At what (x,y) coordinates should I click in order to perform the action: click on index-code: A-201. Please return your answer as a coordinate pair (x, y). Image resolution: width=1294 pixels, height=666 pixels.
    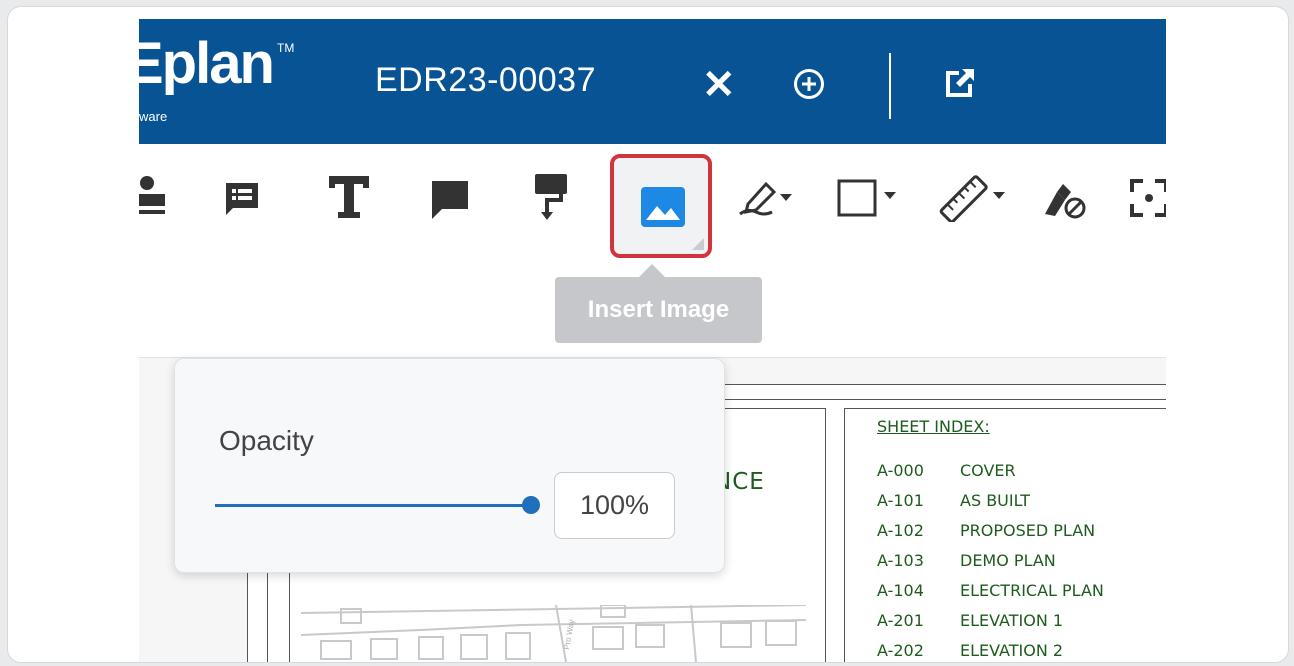
    Looking at the image, I should click on (900, 620).